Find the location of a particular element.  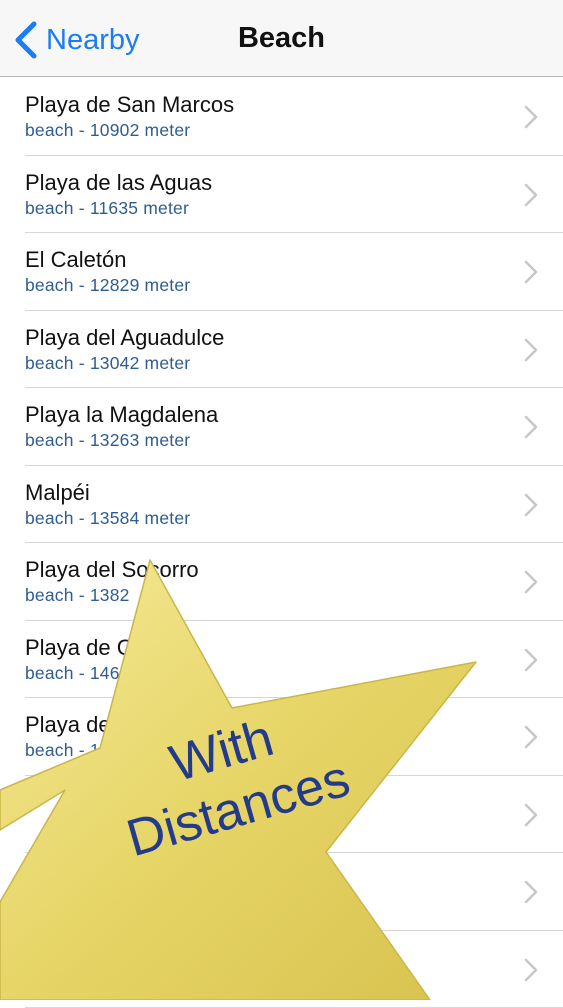

list-item-distance: beach - 12829 meter is located at coordinates (107, 285).